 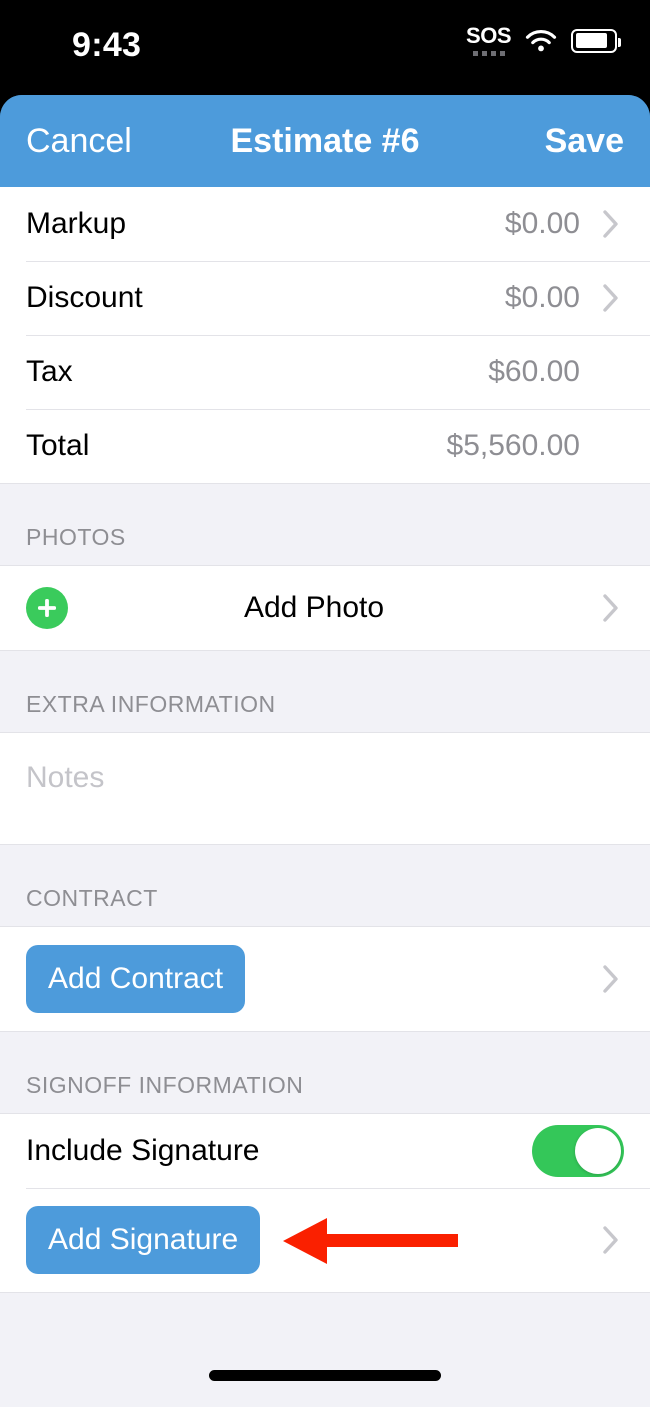 I want to click on include-signature-label: Include Signature, so click(x=143, y=1150).